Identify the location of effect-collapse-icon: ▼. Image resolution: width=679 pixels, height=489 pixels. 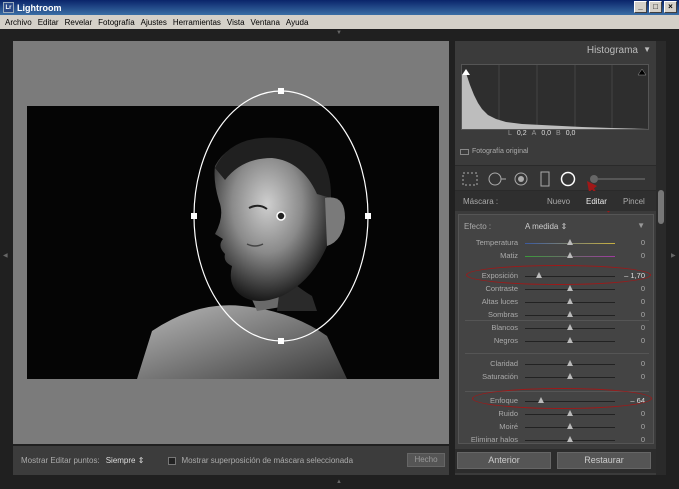
(641, 225).